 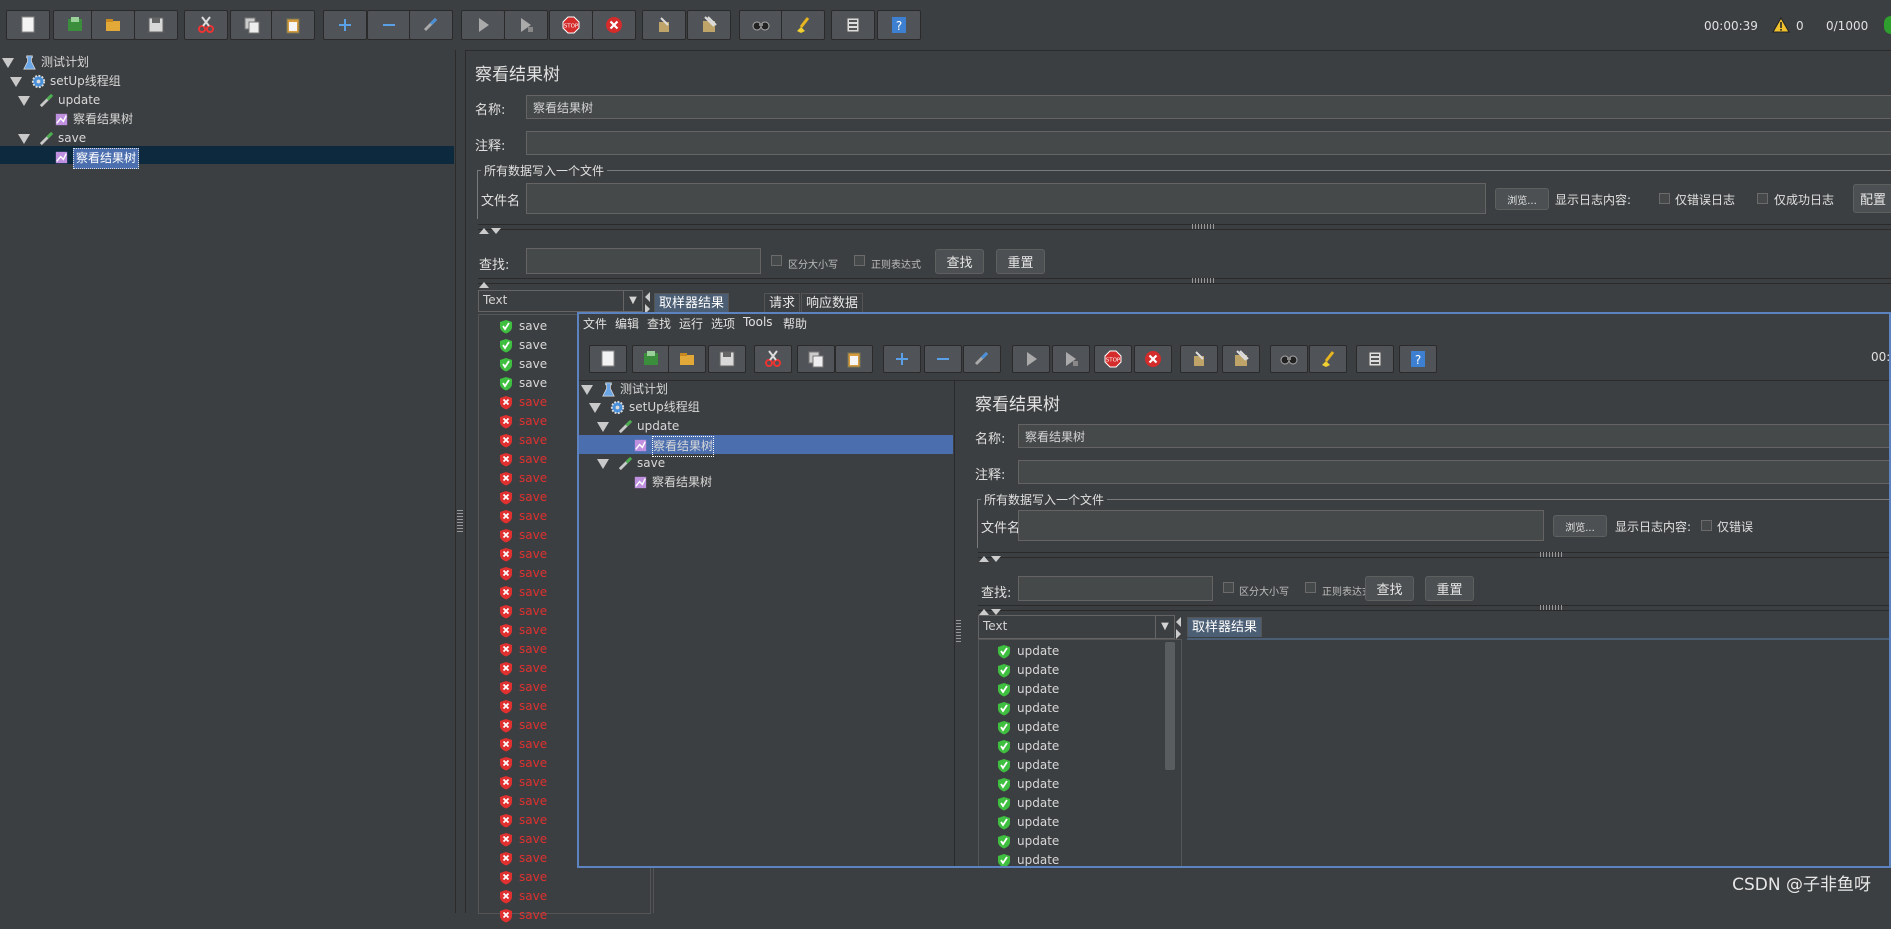 What do you see at coordinates (595, 323) in the screenshot?
I see `menu-file: 文件` at bounding box center [595, 323].